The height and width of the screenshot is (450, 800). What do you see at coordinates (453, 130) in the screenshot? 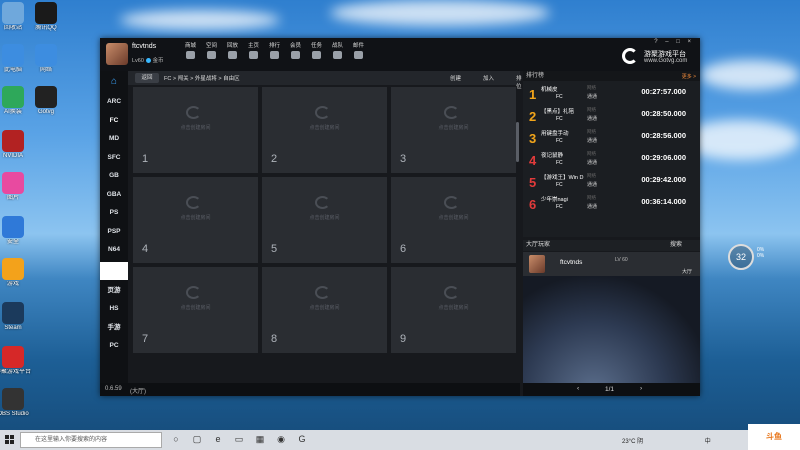
I see `room-tile: 点击创建房间 3` at bounding box center [453, 130].